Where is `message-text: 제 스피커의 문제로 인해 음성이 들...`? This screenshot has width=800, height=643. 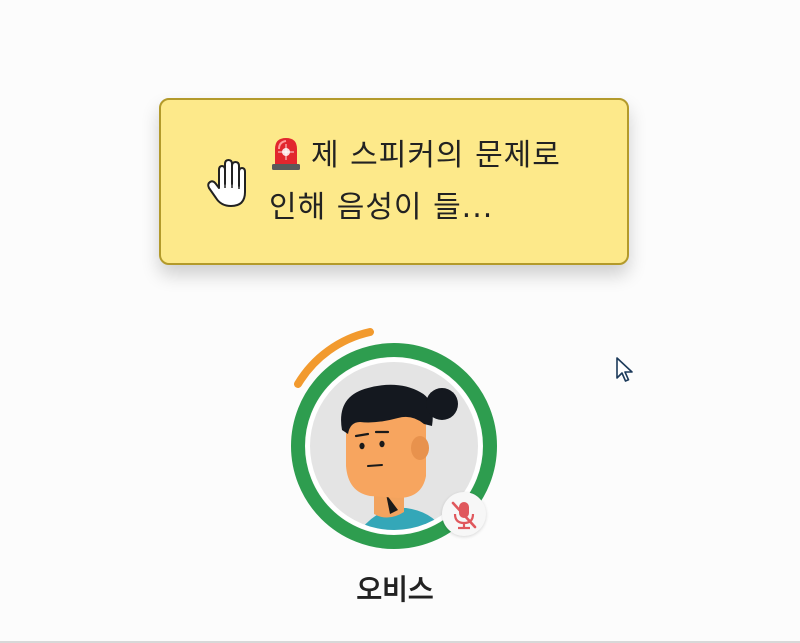
message-text: 제 스피커의 문제로 인해 음성이 들... is located at coordinates (415, 181).